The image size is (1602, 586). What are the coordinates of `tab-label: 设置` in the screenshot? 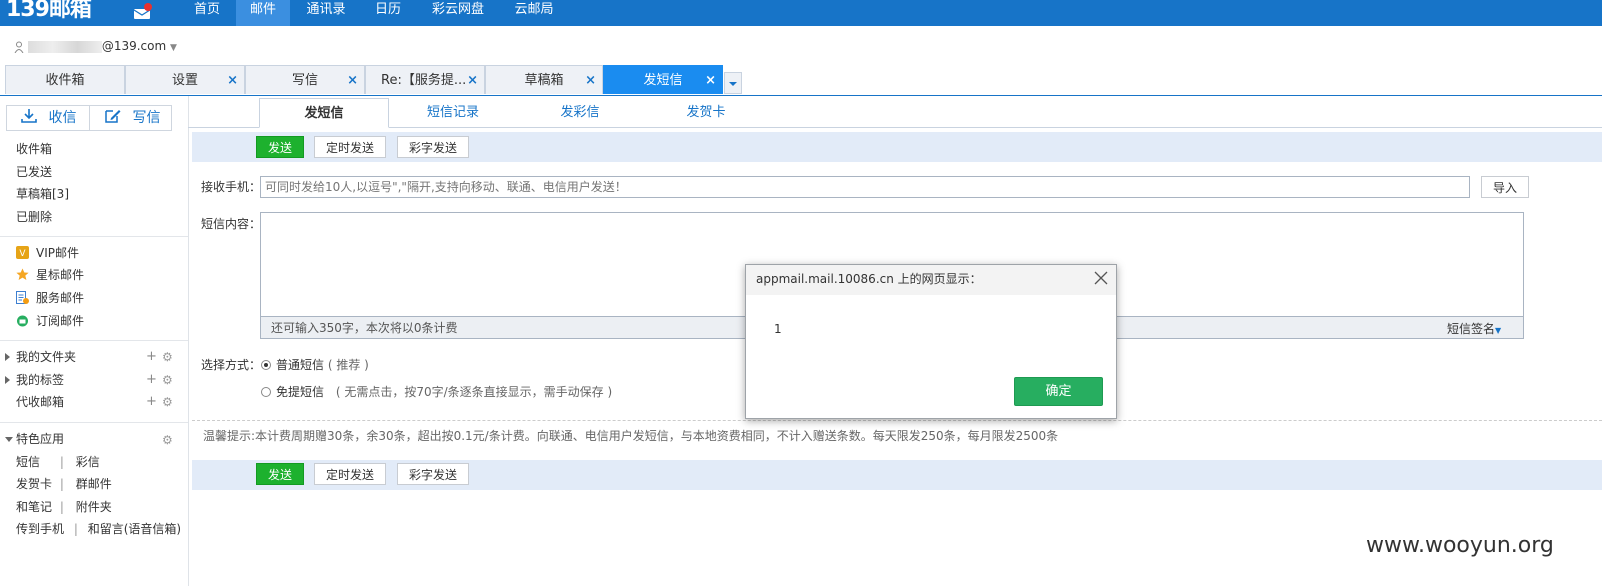 It's located at (184, 80).